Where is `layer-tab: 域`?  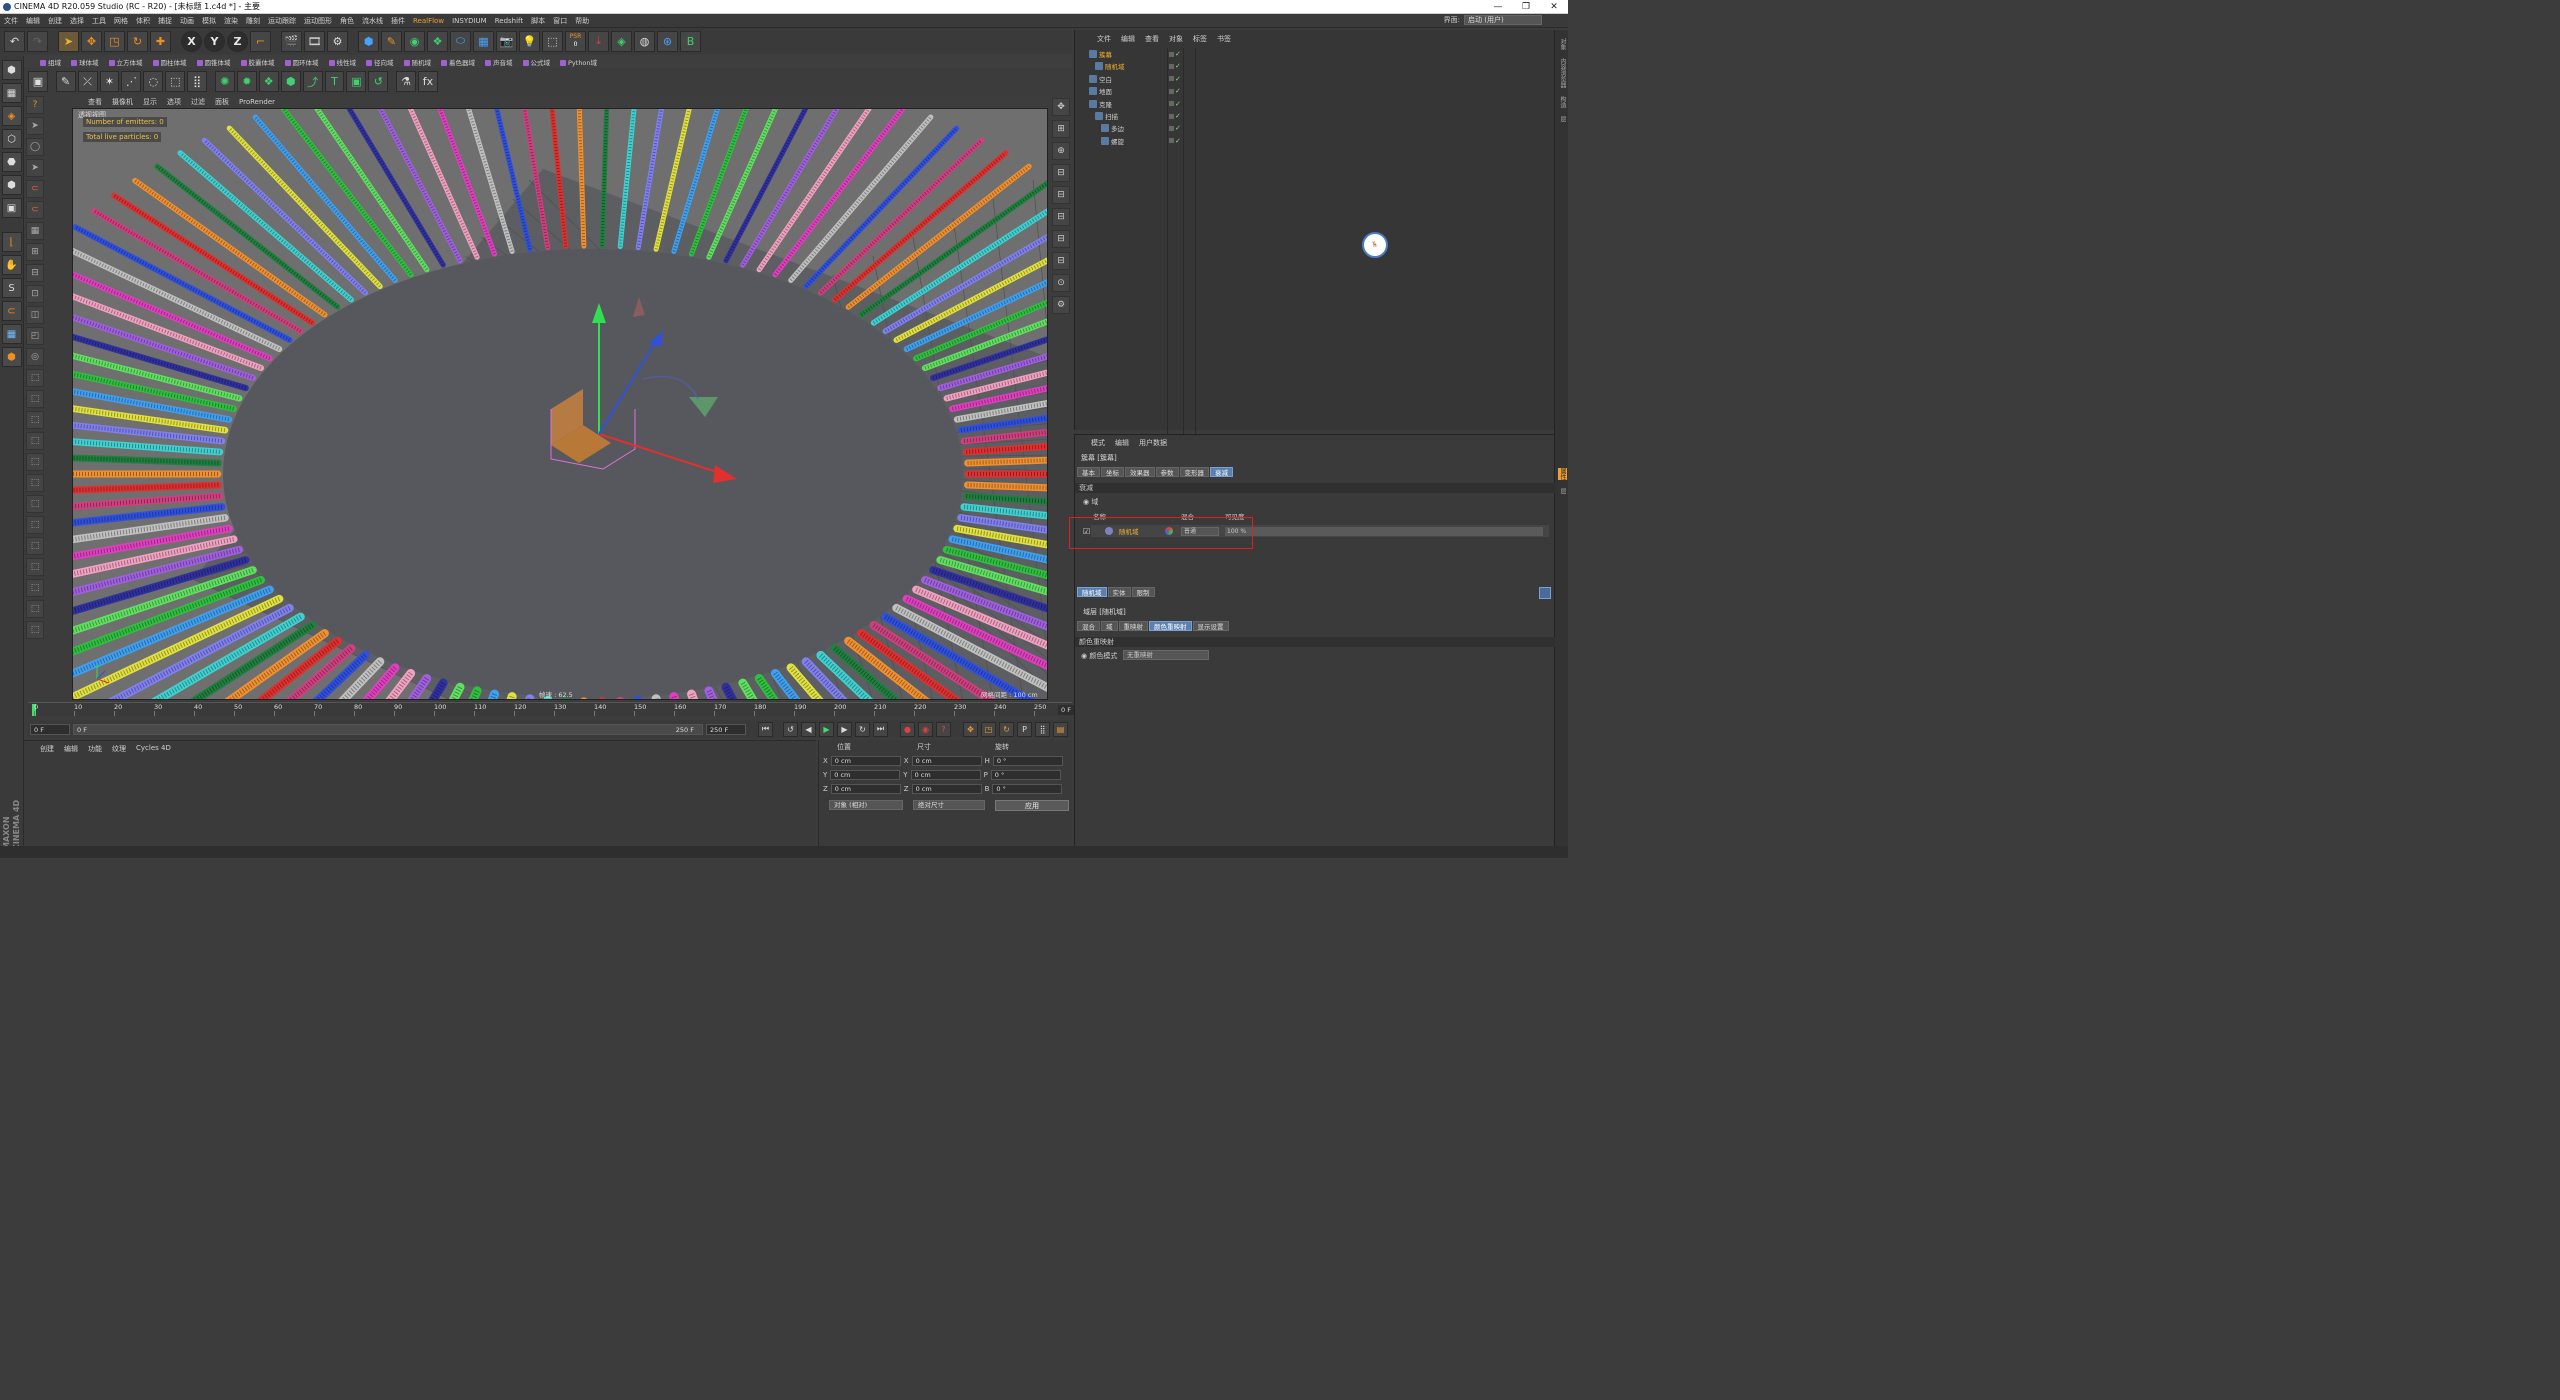
layer-tab: 域 is located at coordinates (1109, 626).